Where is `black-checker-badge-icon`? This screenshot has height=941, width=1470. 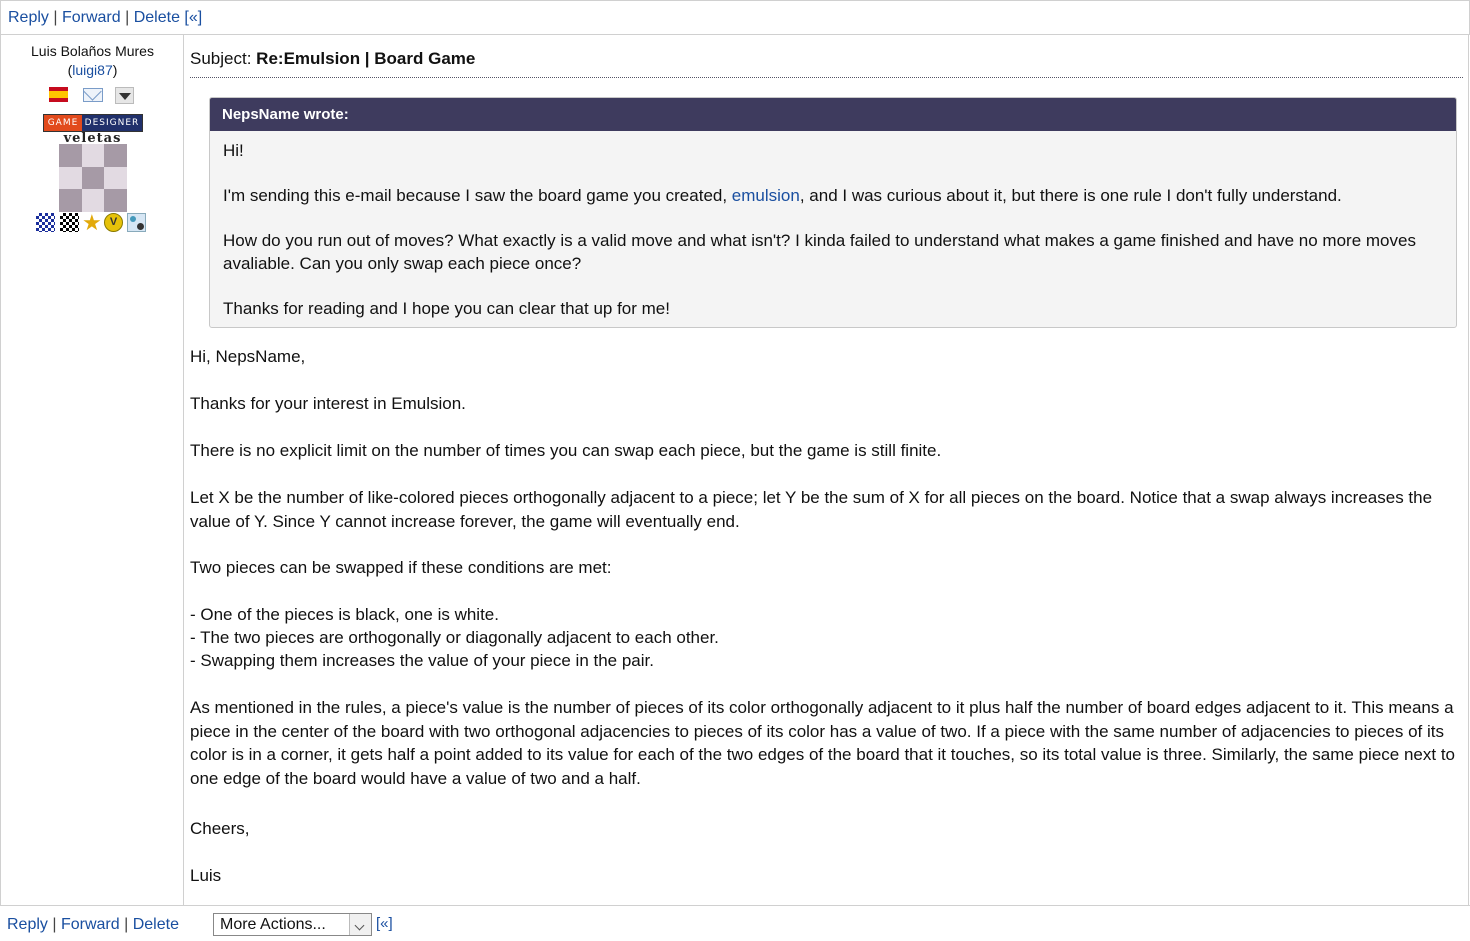 black-checker-badge-icon is located at coordinates (69, 222).